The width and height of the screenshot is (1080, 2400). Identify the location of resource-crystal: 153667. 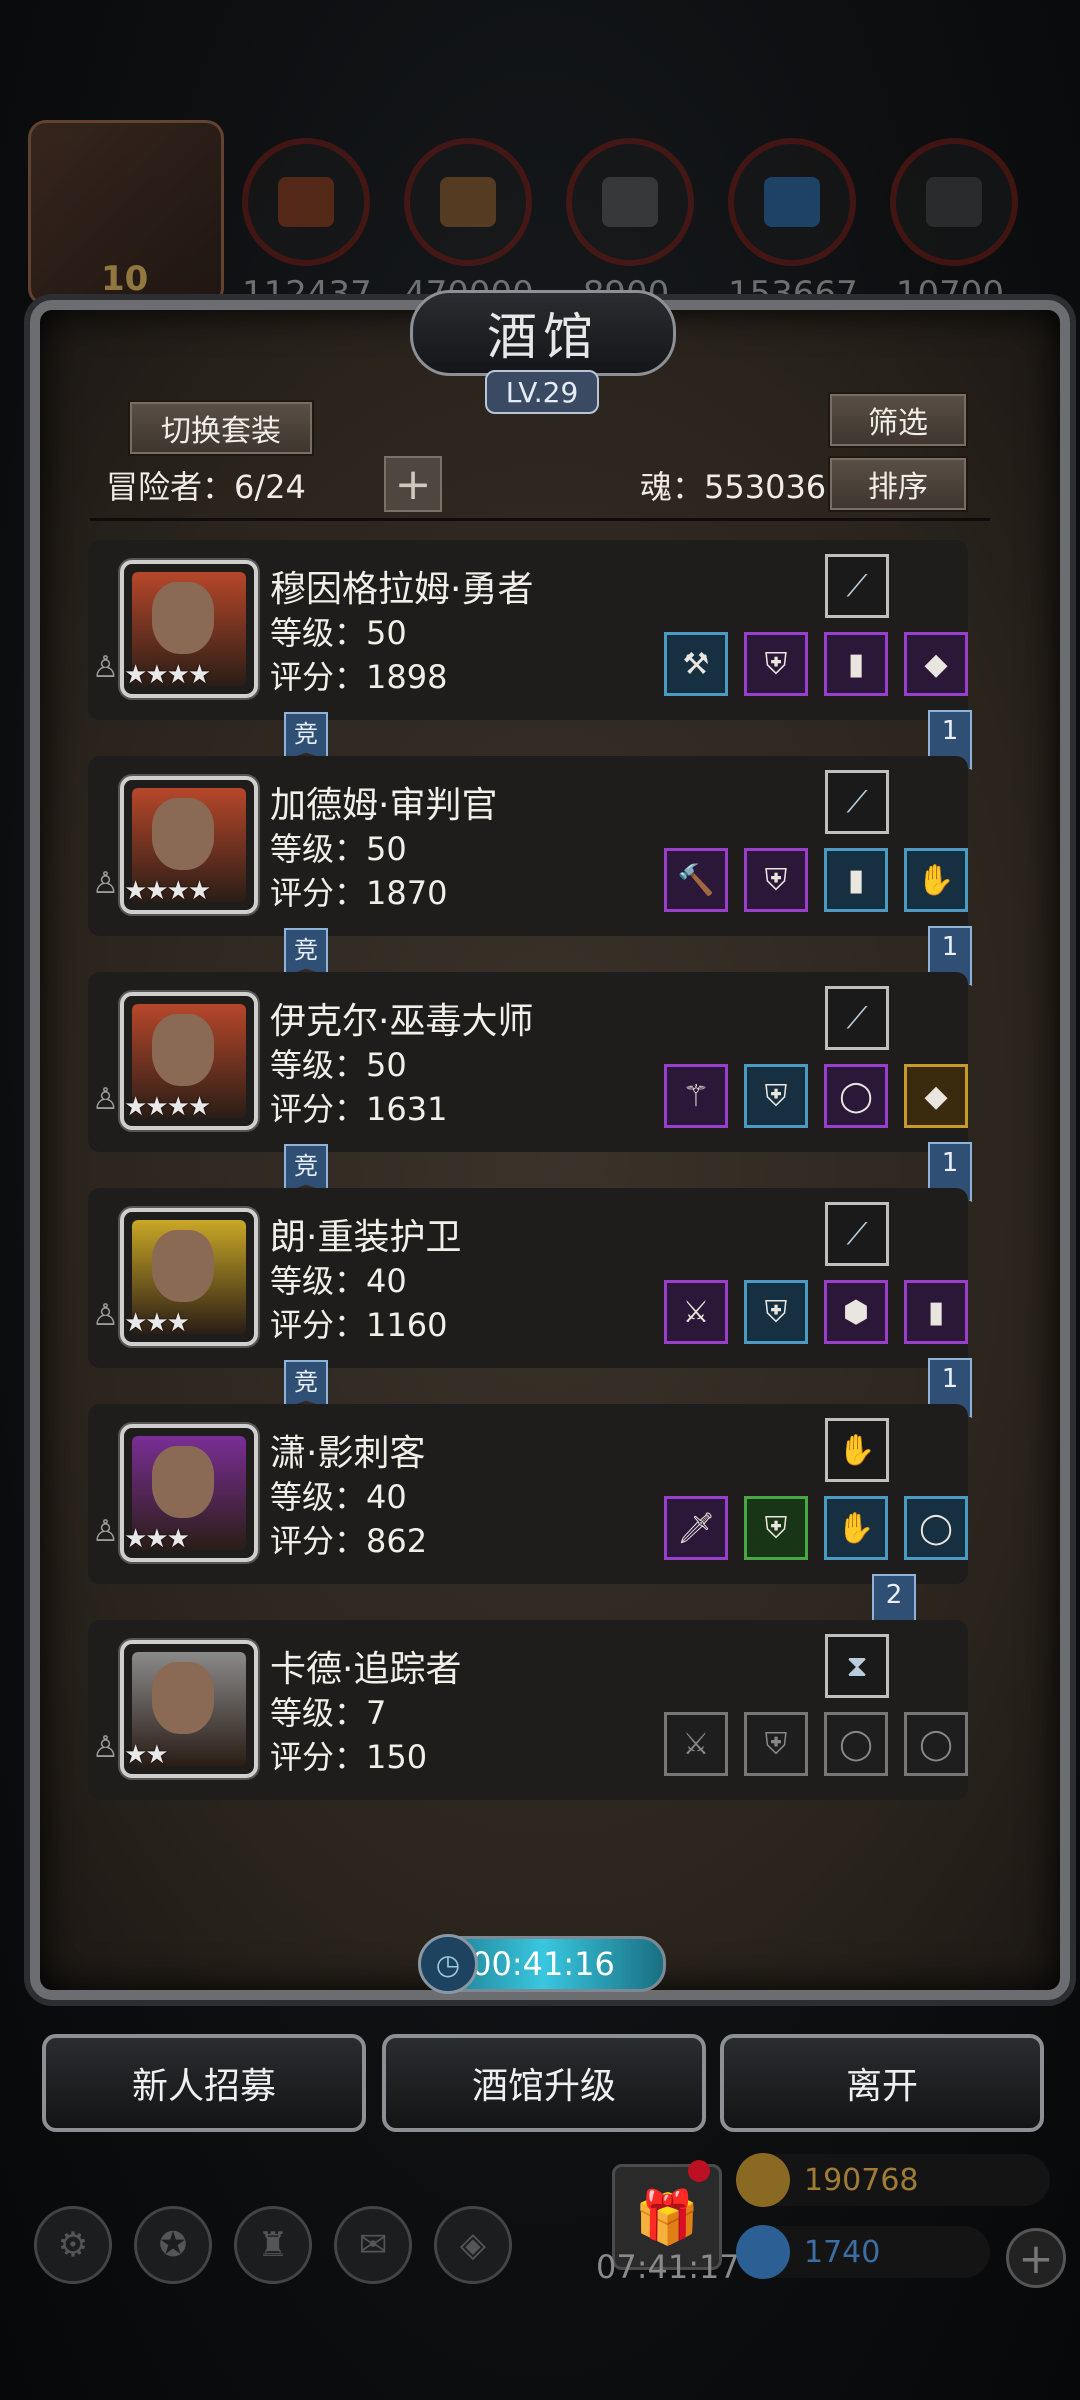
(793, 226).